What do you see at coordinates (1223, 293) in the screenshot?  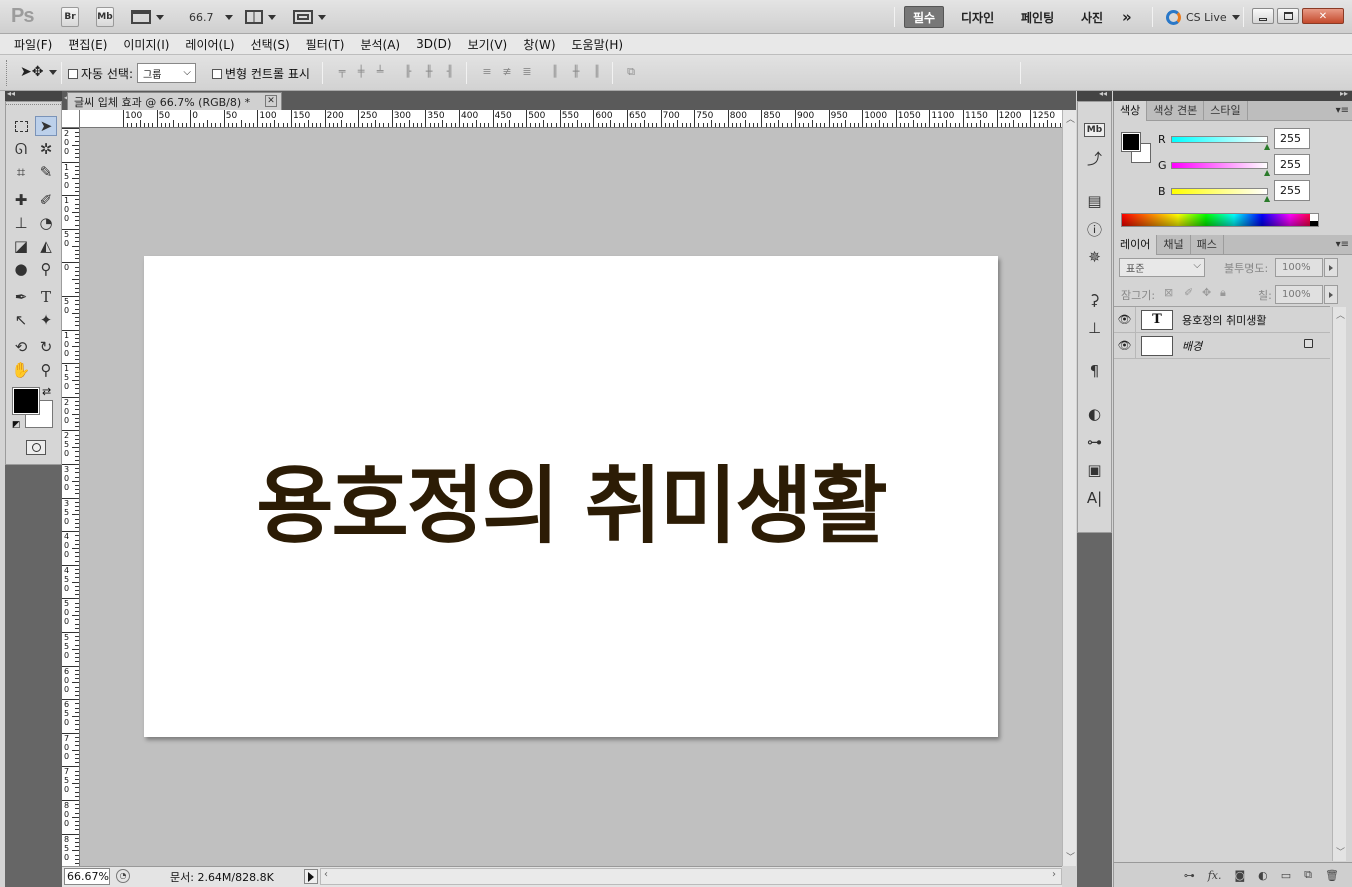 I see `lock-all-icon: 🔒︎` at bounding box center [1223, 293].